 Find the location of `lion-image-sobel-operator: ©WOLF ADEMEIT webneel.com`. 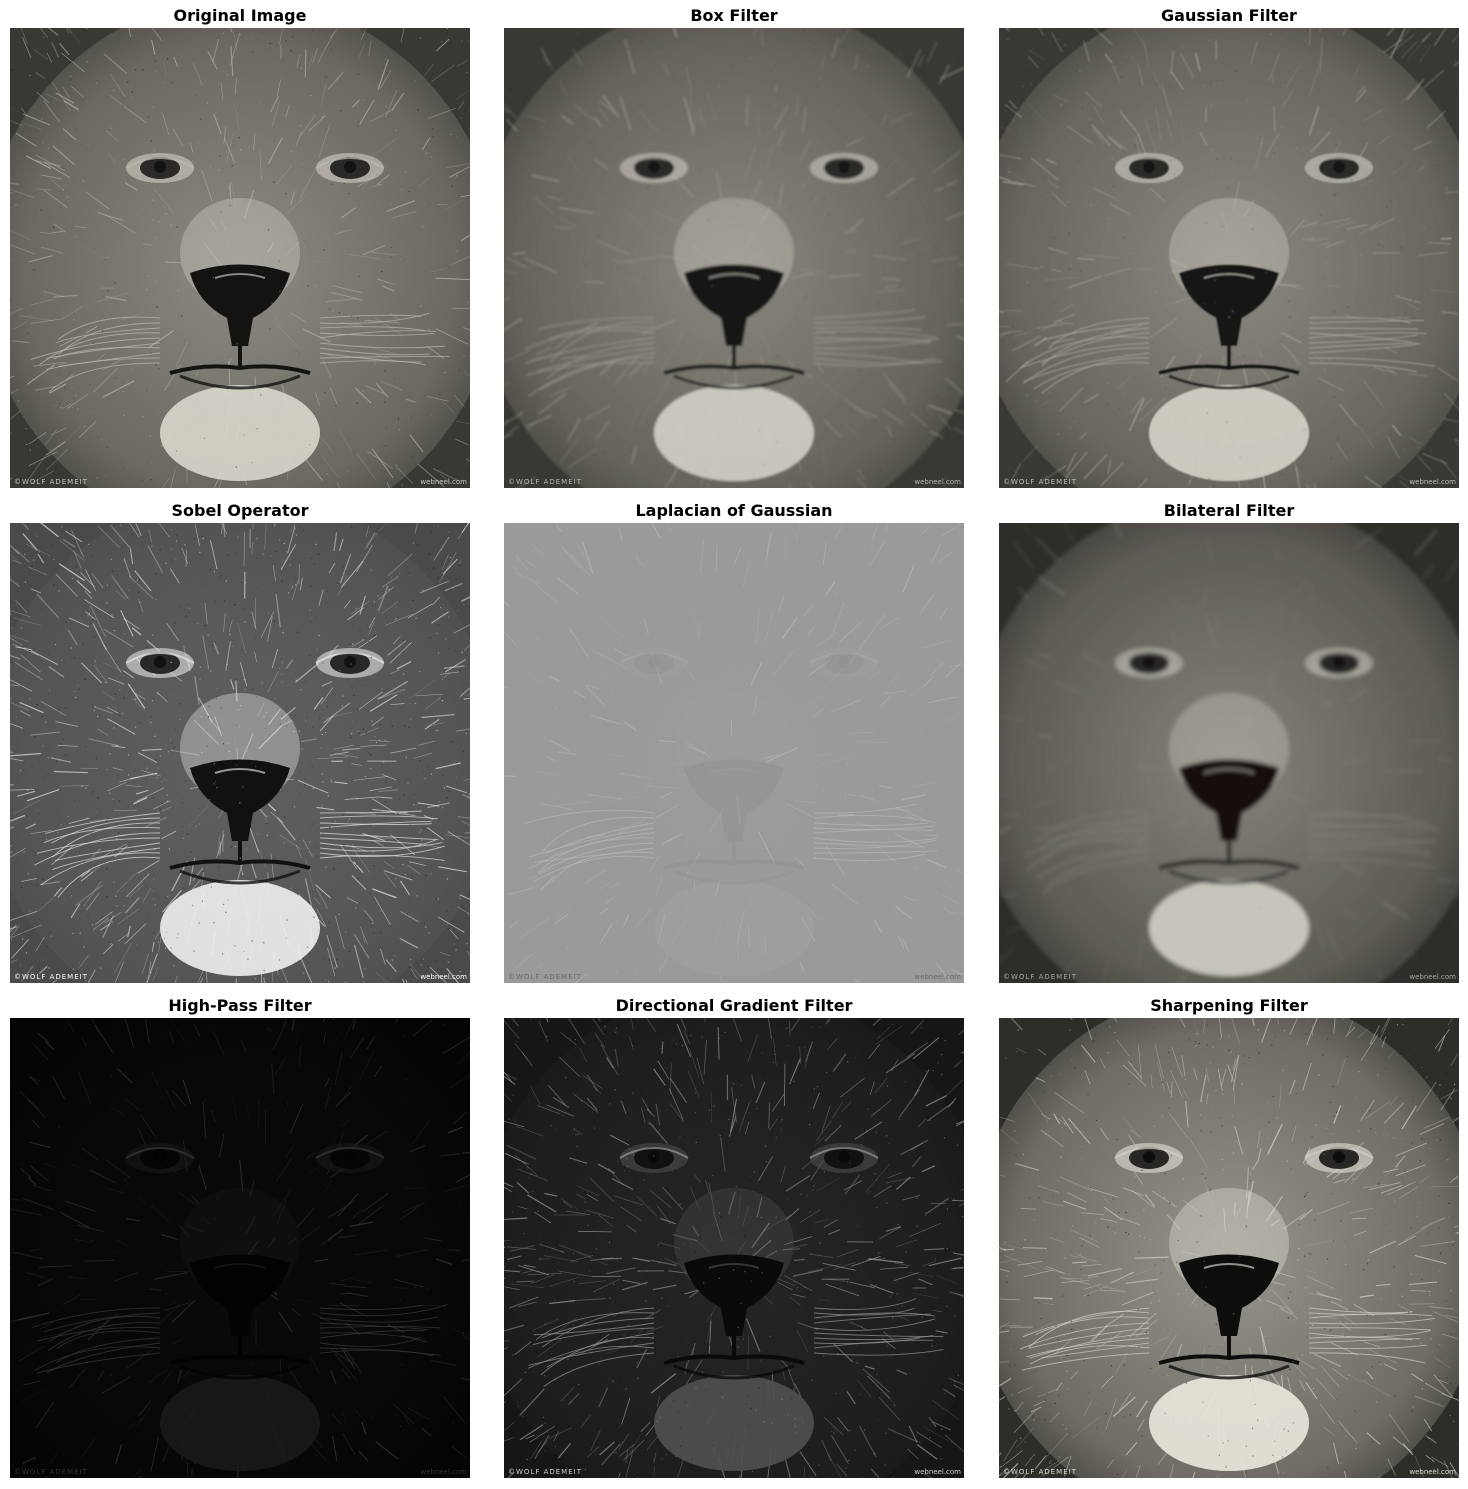

lion-image-sobel-operator: ©WOLF ADEMEIT webneel.com is located at coordinates (240, 753).